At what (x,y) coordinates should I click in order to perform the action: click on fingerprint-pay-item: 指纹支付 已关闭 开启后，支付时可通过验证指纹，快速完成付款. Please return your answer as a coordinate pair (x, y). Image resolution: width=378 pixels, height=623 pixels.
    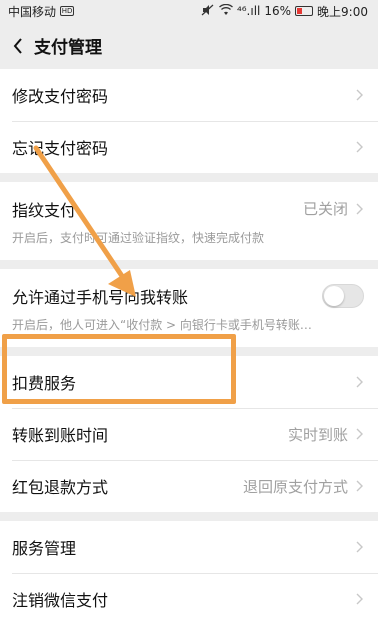
    Looking at the image, I should click on (189, 221).